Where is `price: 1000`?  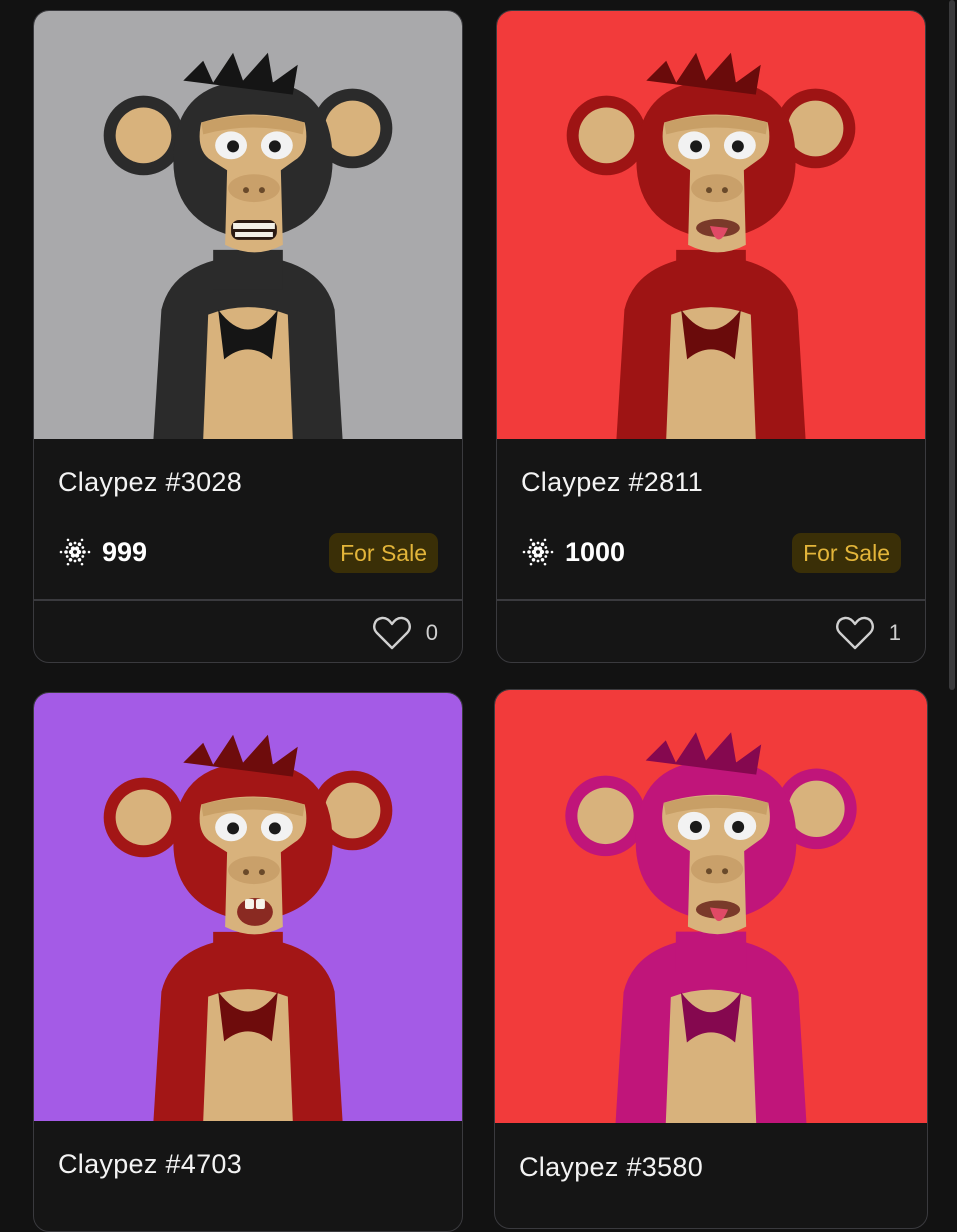 price: 1000 is located at coordinates (573, 552).